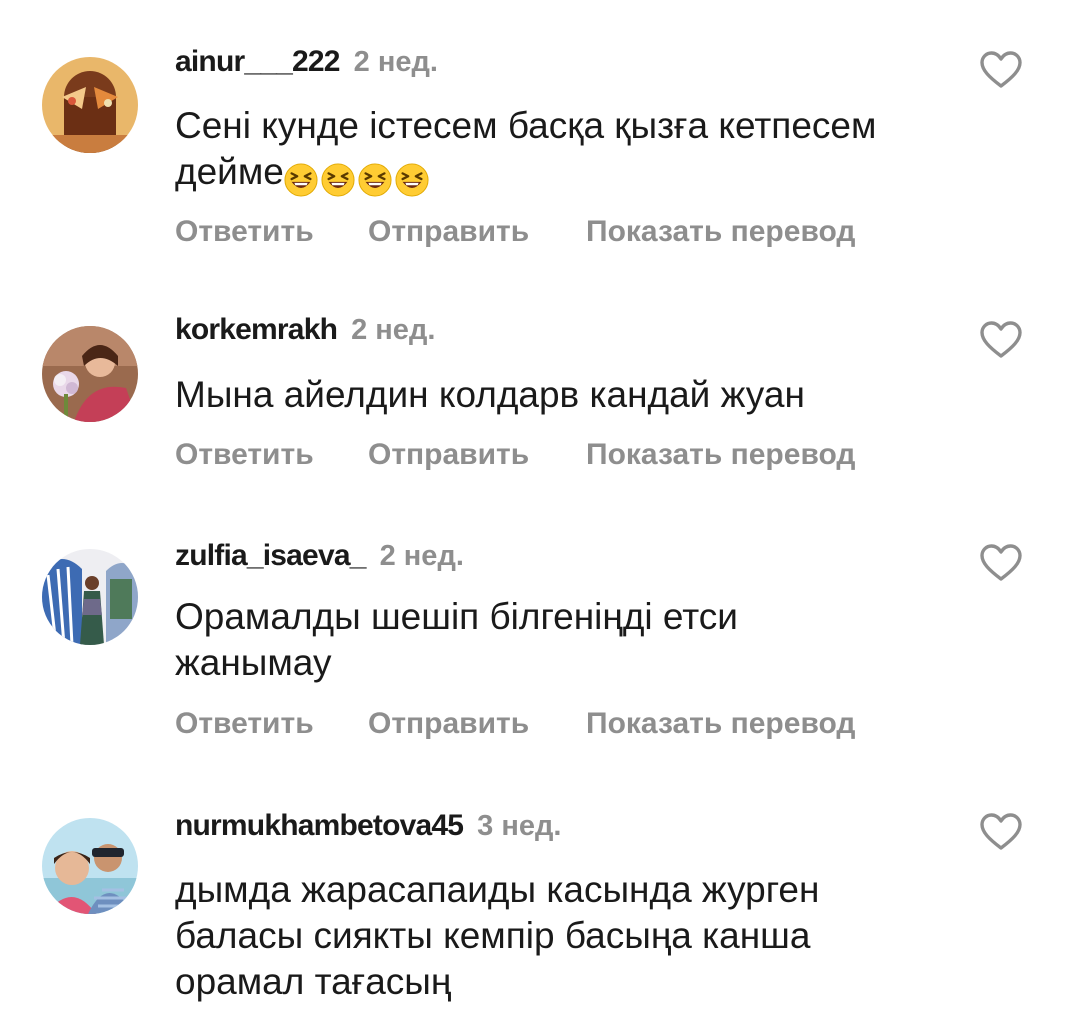 This screenshot has height=1027, width=1080. Describe the element at coordinates (519, 826) in the screenshot. I see `timestamp: 3 нед.` at that location.